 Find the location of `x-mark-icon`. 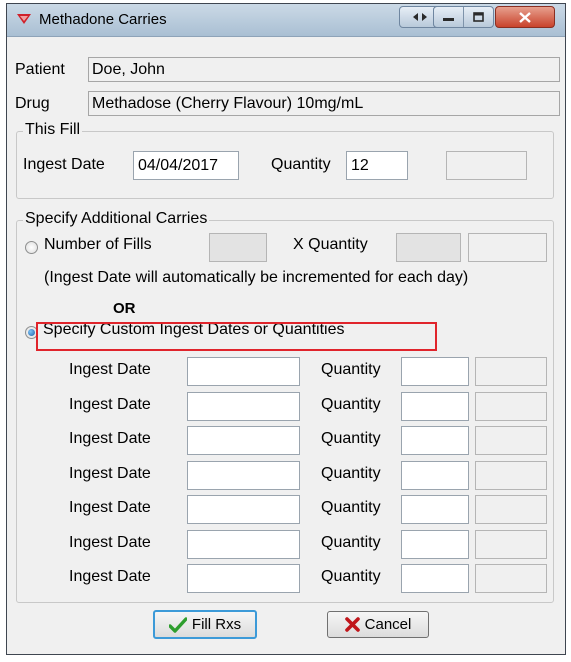

x-mark-icon is located at coordinates (352, 624).